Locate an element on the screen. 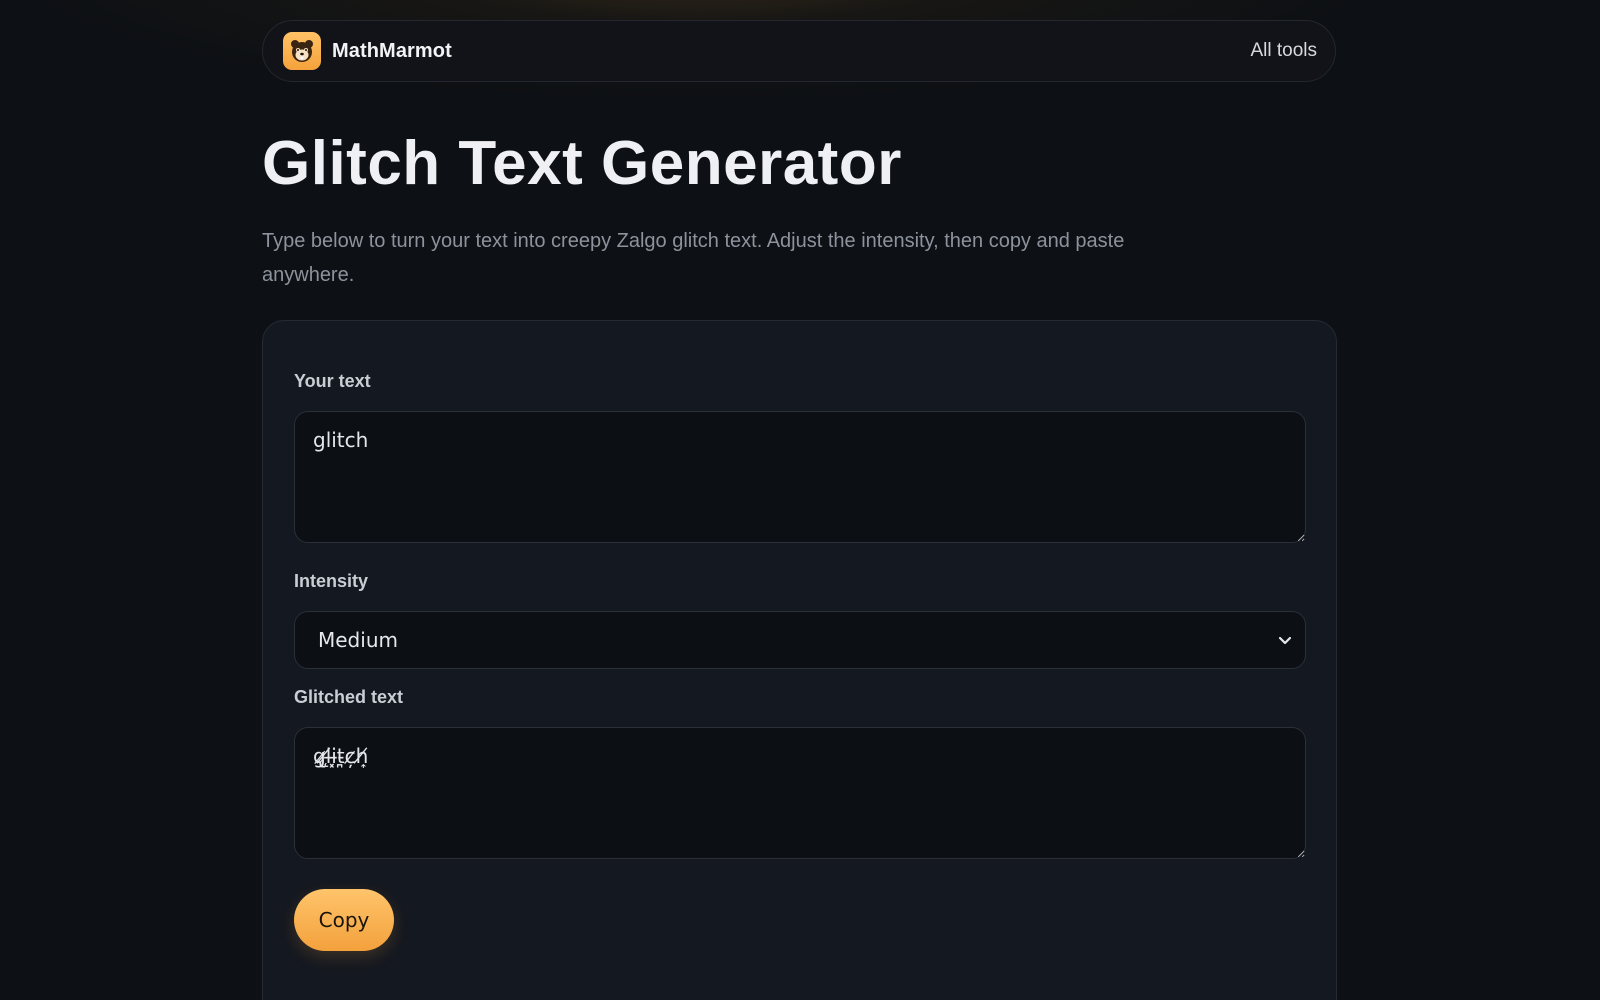 This screenshot has width=1600, height=1000. intensity-select: Medium is located at coordinates (800, 640).